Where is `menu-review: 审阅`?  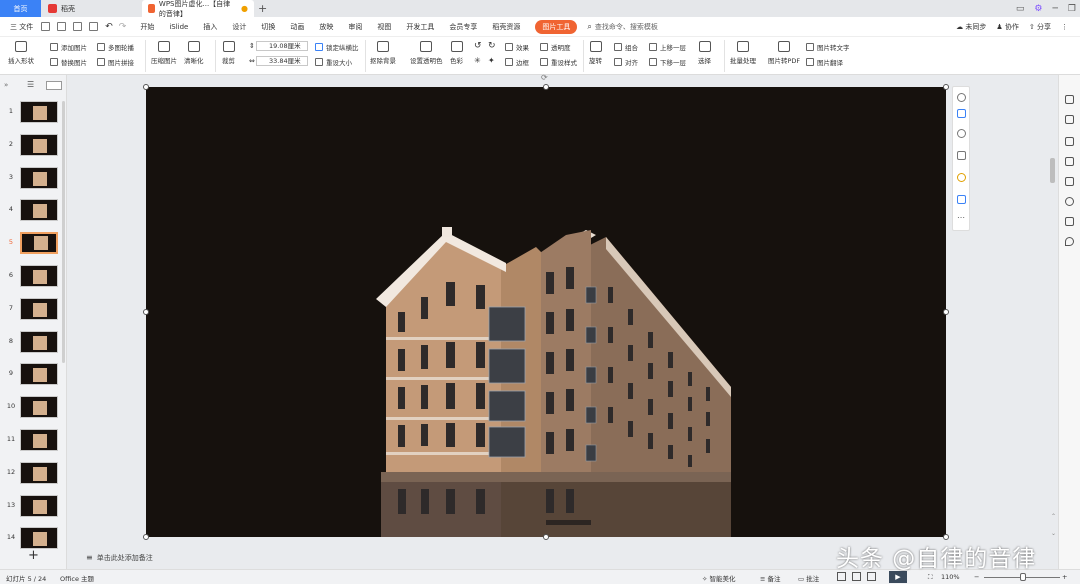 menu-review: 审阅 is located at coordinates (355, 27).